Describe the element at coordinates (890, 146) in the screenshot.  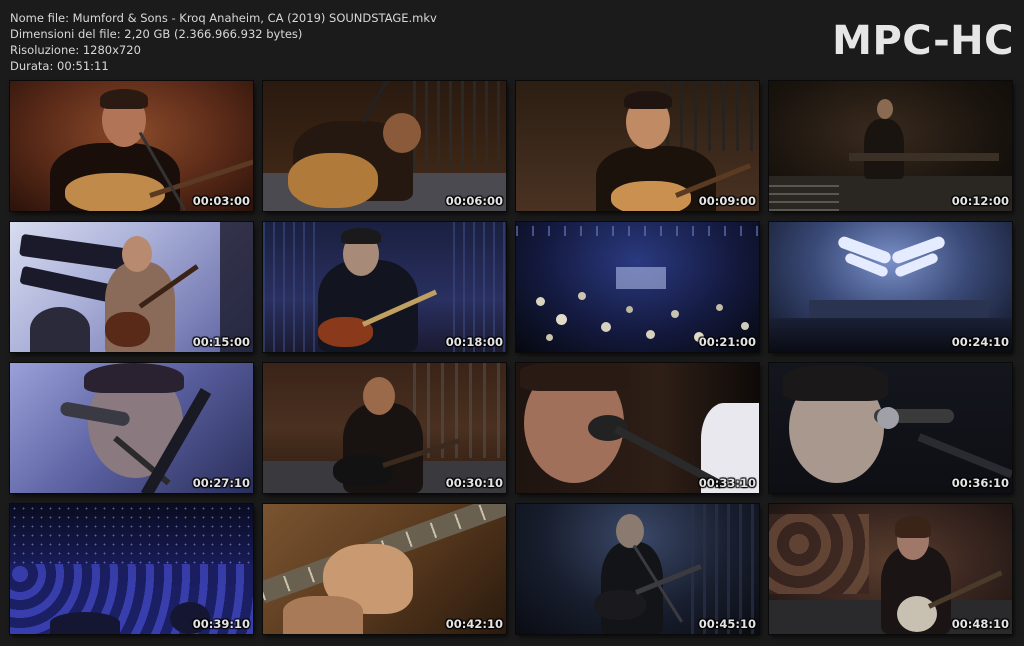
I see `thumbnail: 00:12:00` at that location.